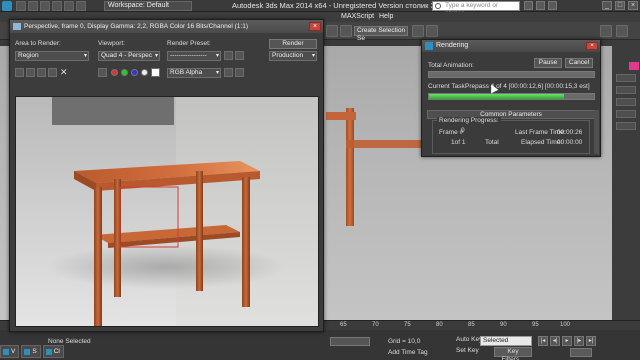 The image size is (640, 360). What do you see at coordinates (492, 142) in the screenshot?
I see `total-label: Total` at bounding box center [492, 142].